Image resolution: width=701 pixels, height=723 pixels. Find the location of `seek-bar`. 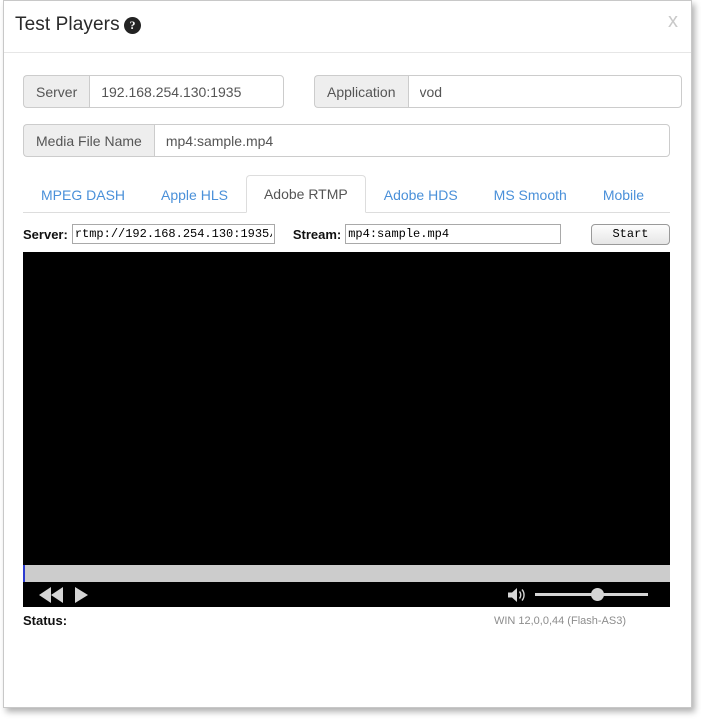

seek-bar is located at coordinates (346, 573).